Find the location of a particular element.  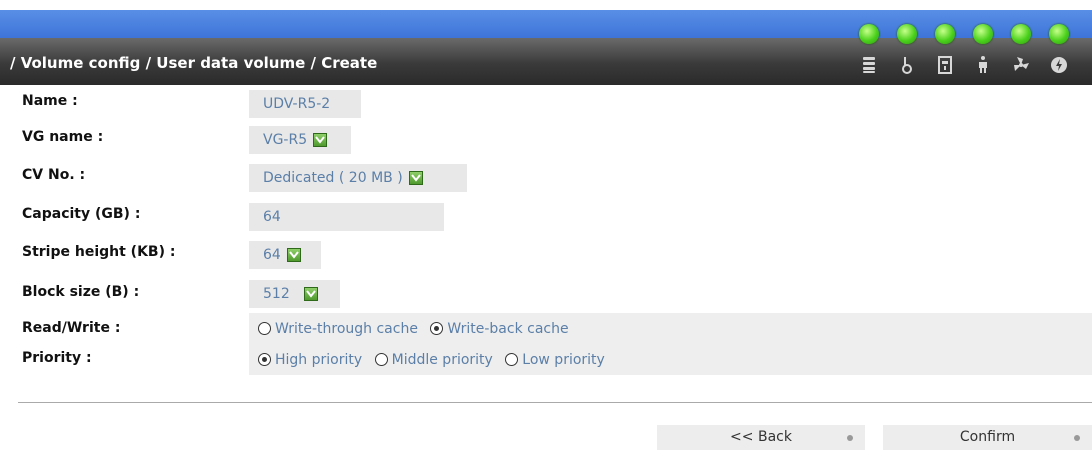

stripe-height-label: Stripe height (KB) : is located at coordinates (99, 252).